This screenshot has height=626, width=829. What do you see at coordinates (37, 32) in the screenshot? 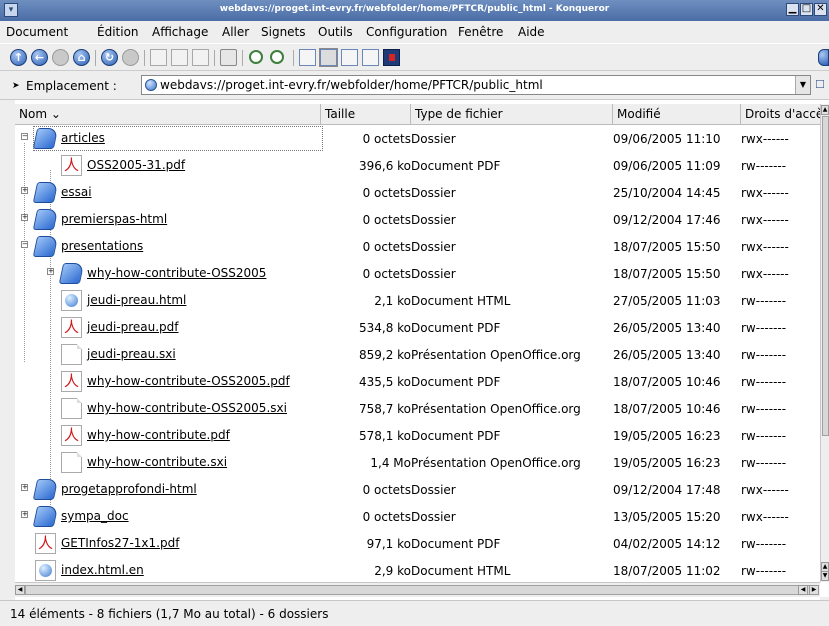
I see `menu-document: Document` at bounding box center [37, 32].